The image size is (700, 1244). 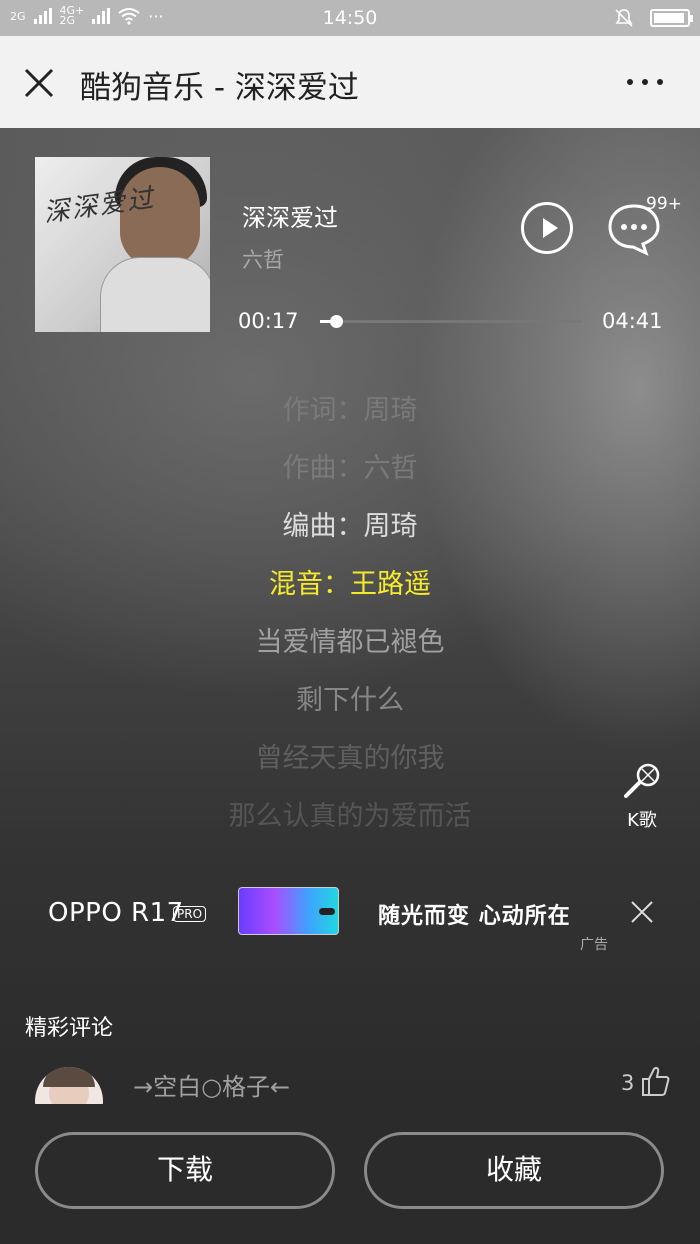 I want to click on play-button, so click(x=547, y=228).